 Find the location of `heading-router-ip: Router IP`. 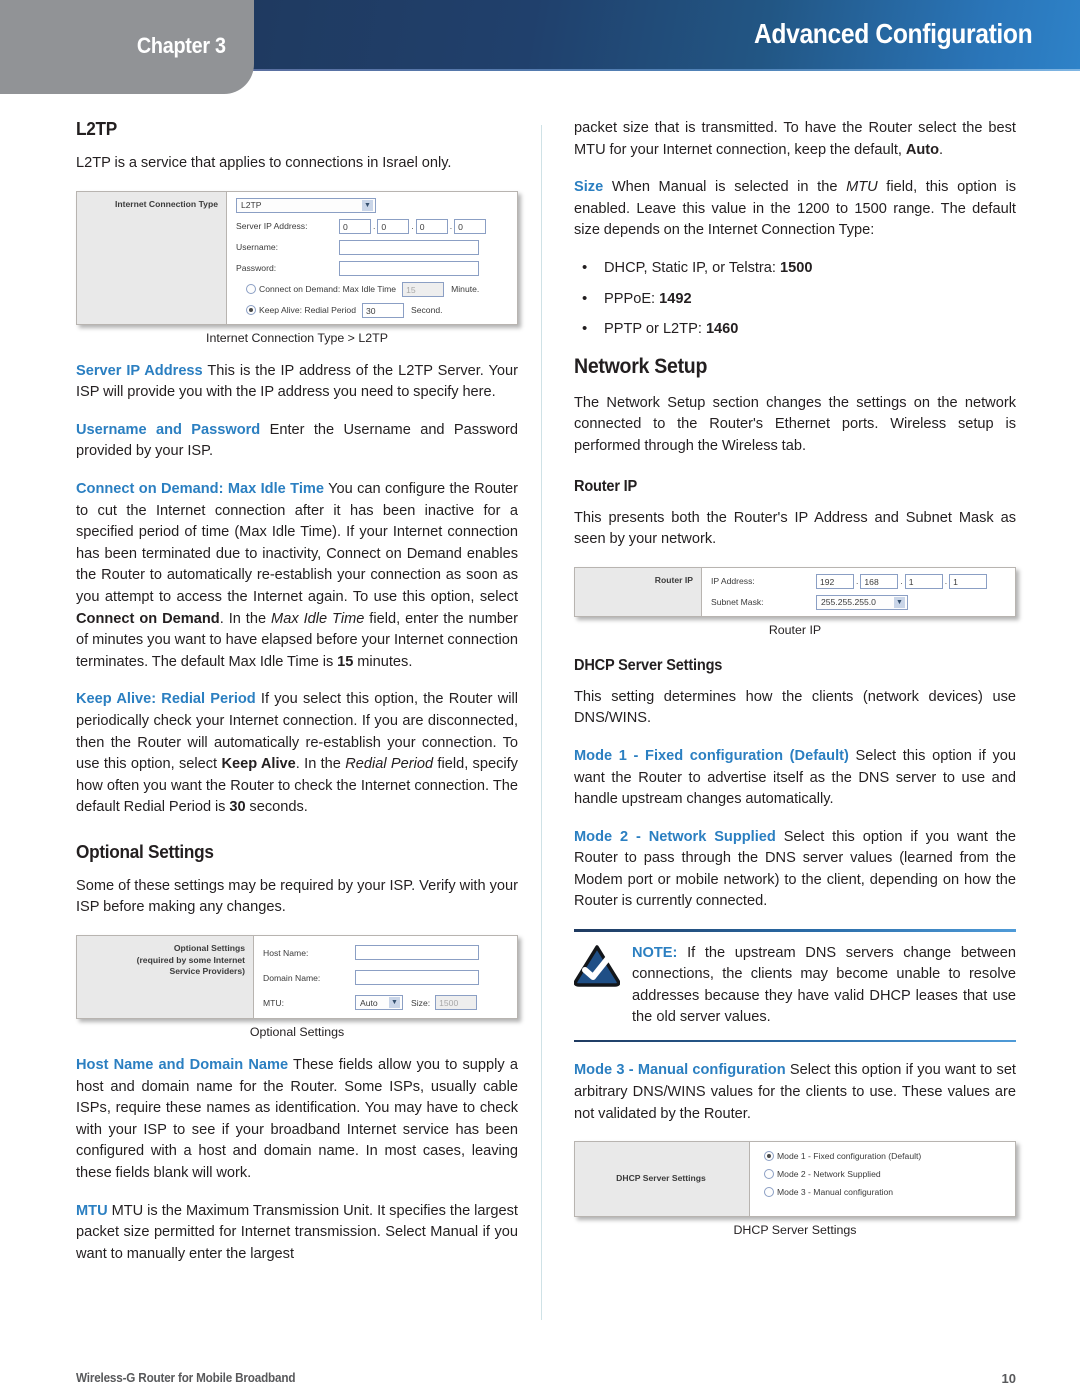

heading-router-ip: Router IP is located at coordinates (606, 486).